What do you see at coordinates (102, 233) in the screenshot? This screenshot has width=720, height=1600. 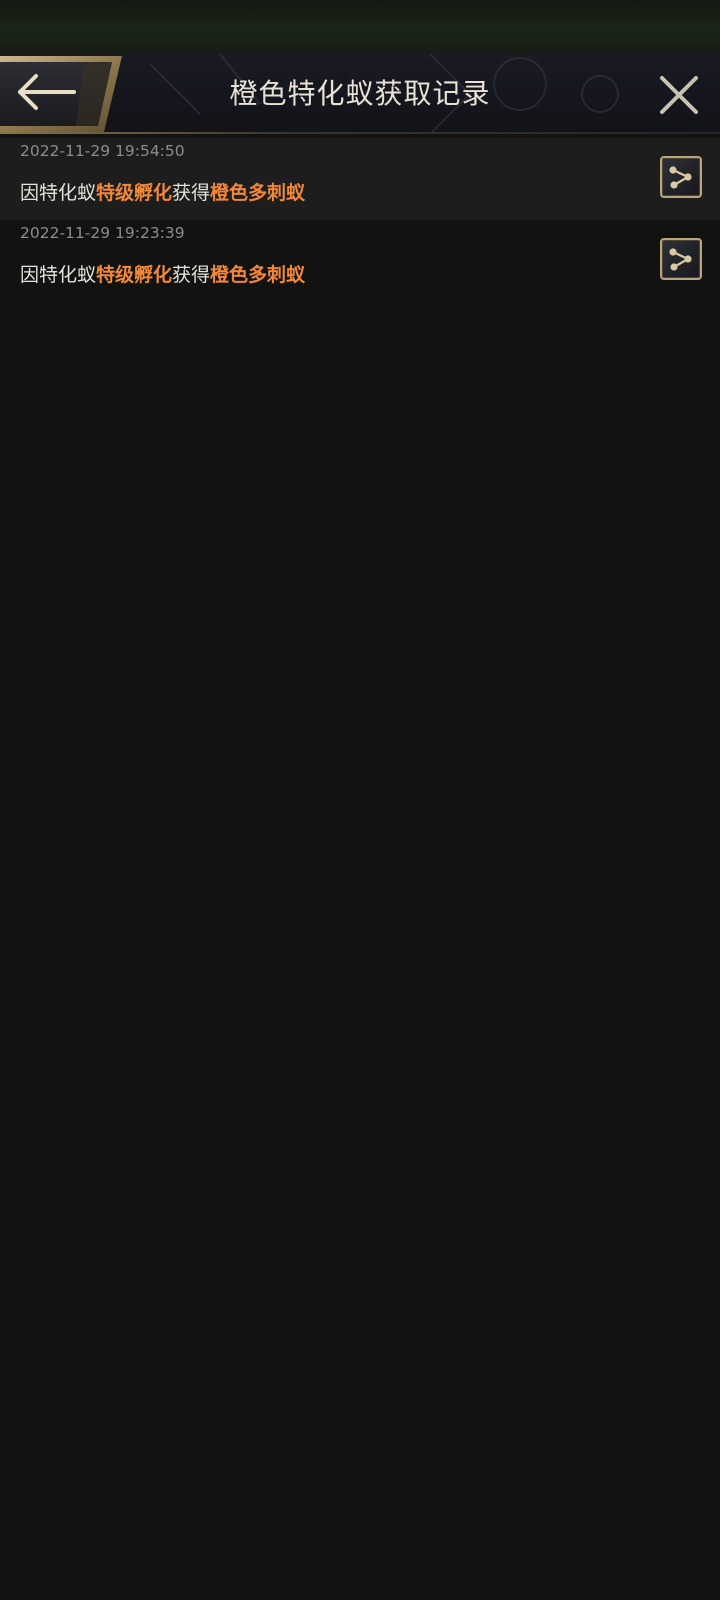 I see `record-timestamp: 2022-11-29 19:23:39` at bounding box center [102, 233].